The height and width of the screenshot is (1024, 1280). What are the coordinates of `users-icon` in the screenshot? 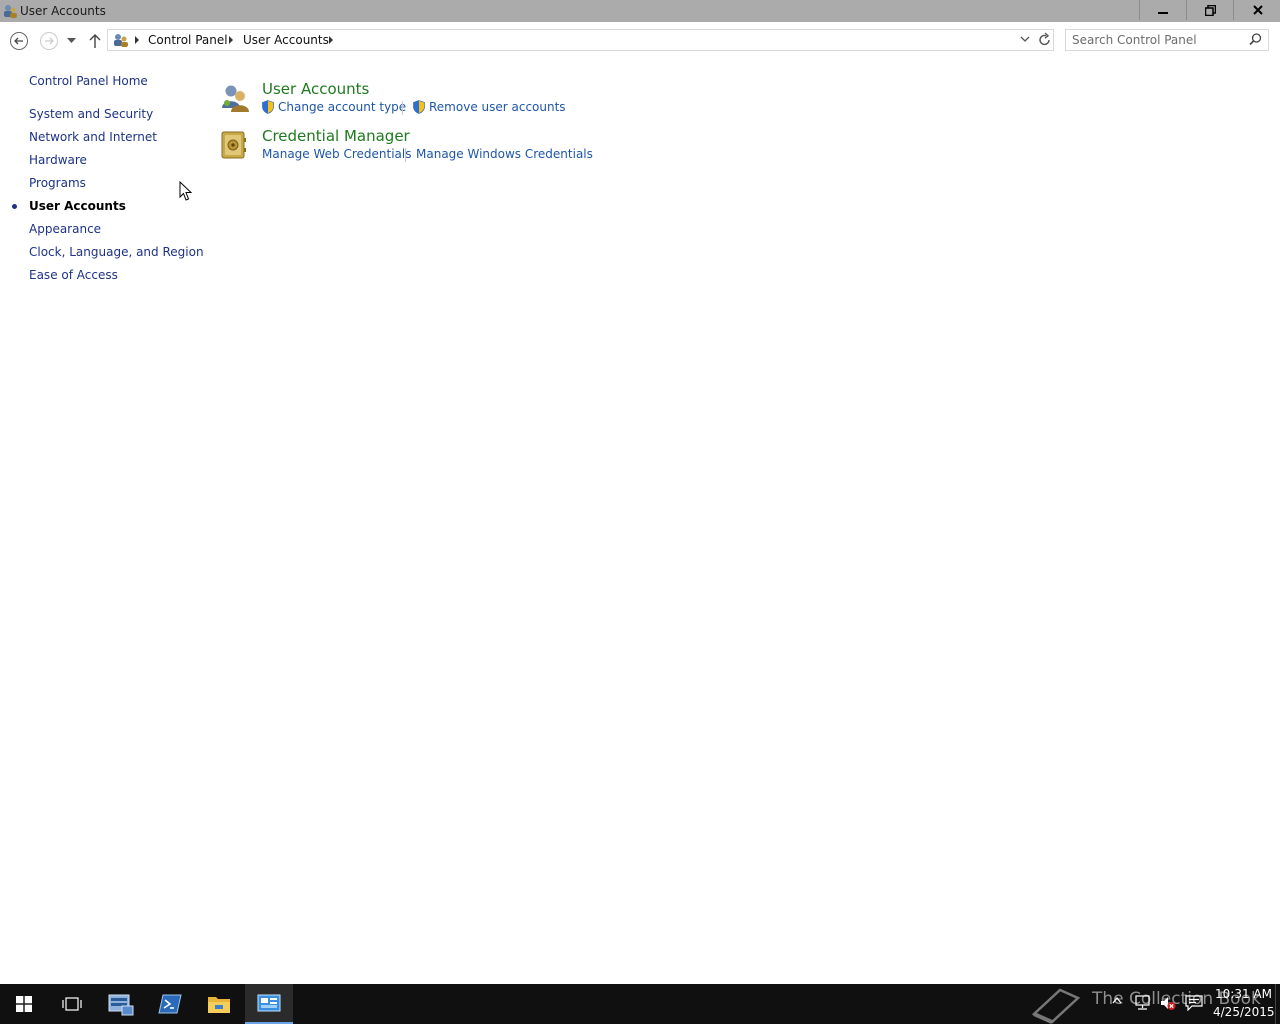 It's located at (235, 98).